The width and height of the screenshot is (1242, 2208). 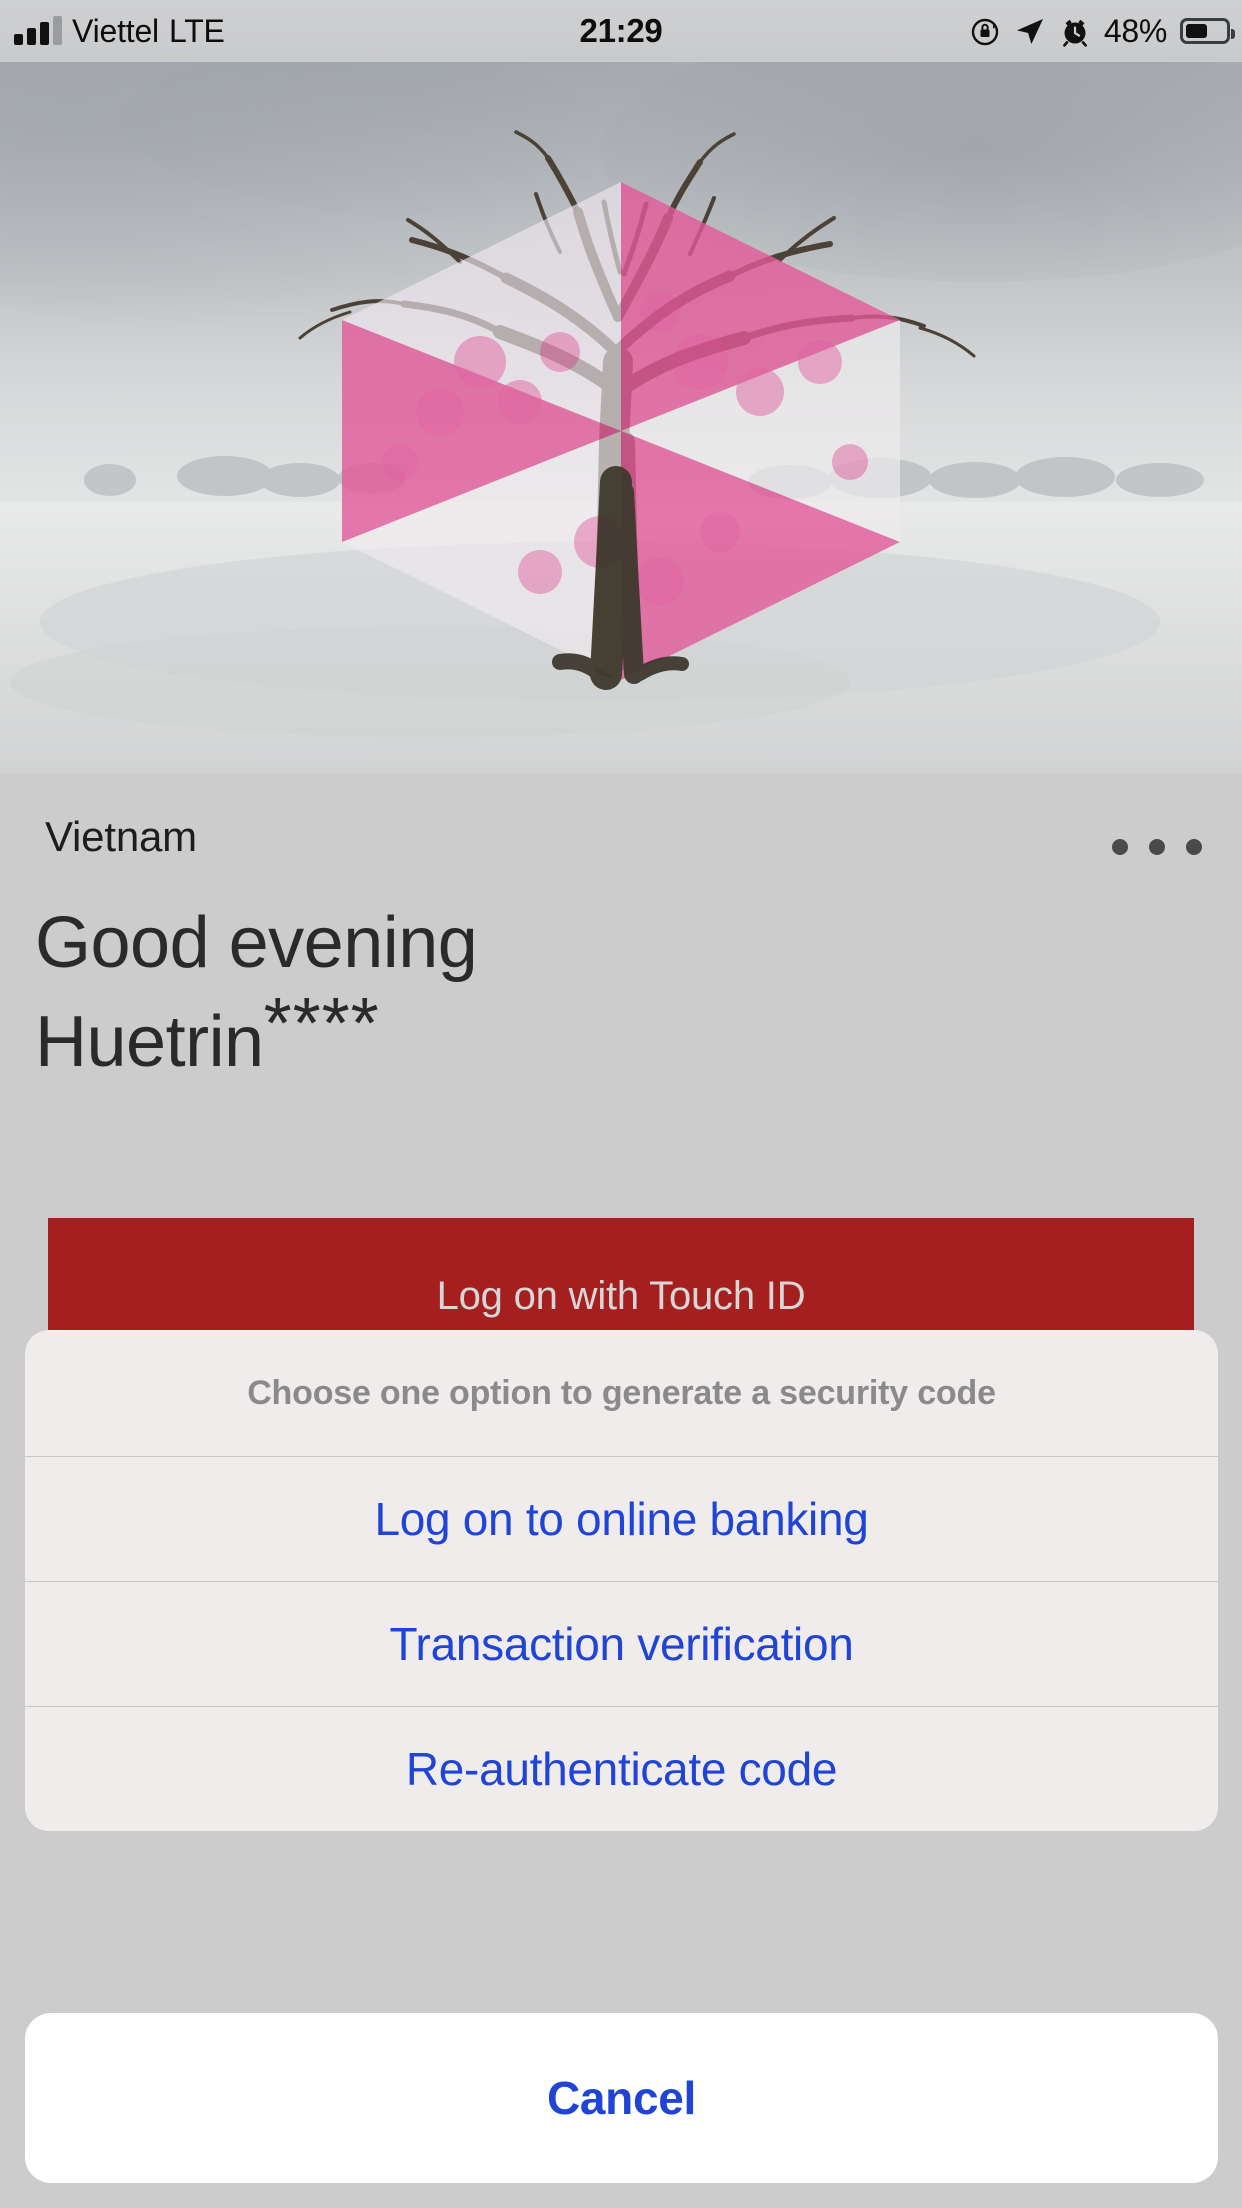 I want to click on more-options-icon, so click(x=1157, y=847).